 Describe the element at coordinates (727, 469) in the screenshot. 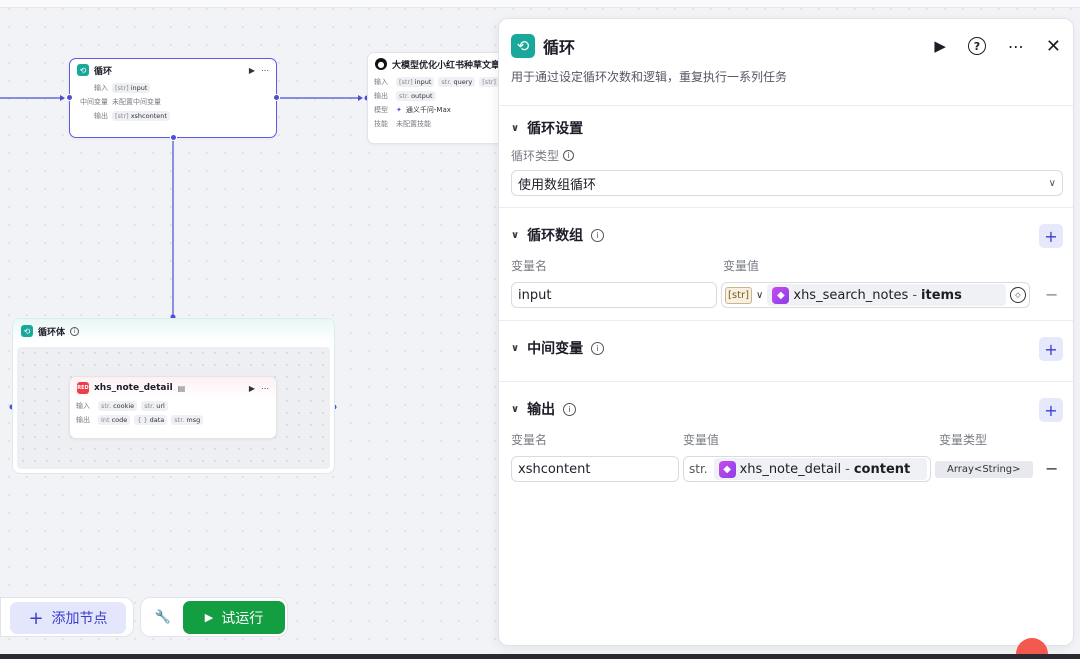

I see `cube-icon: ◆` at that location.